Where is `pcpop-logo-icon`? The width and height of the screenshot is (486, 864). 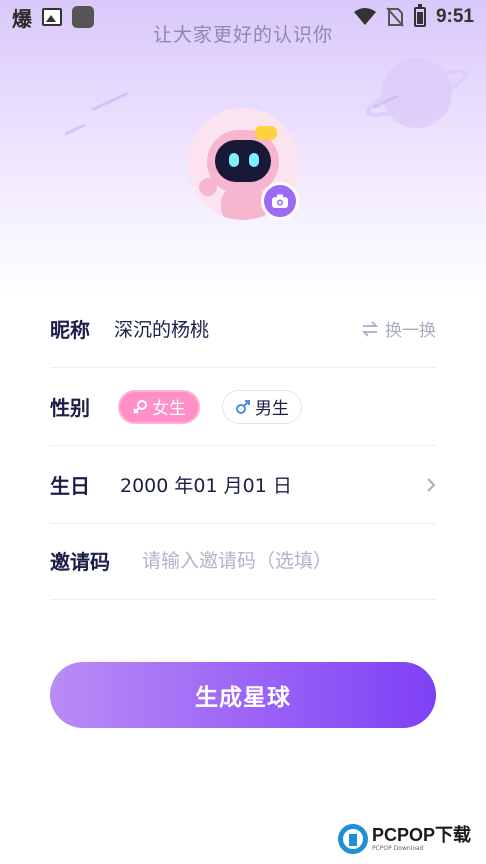 pcpop-logo-icon is located at coordinates (353, 839).